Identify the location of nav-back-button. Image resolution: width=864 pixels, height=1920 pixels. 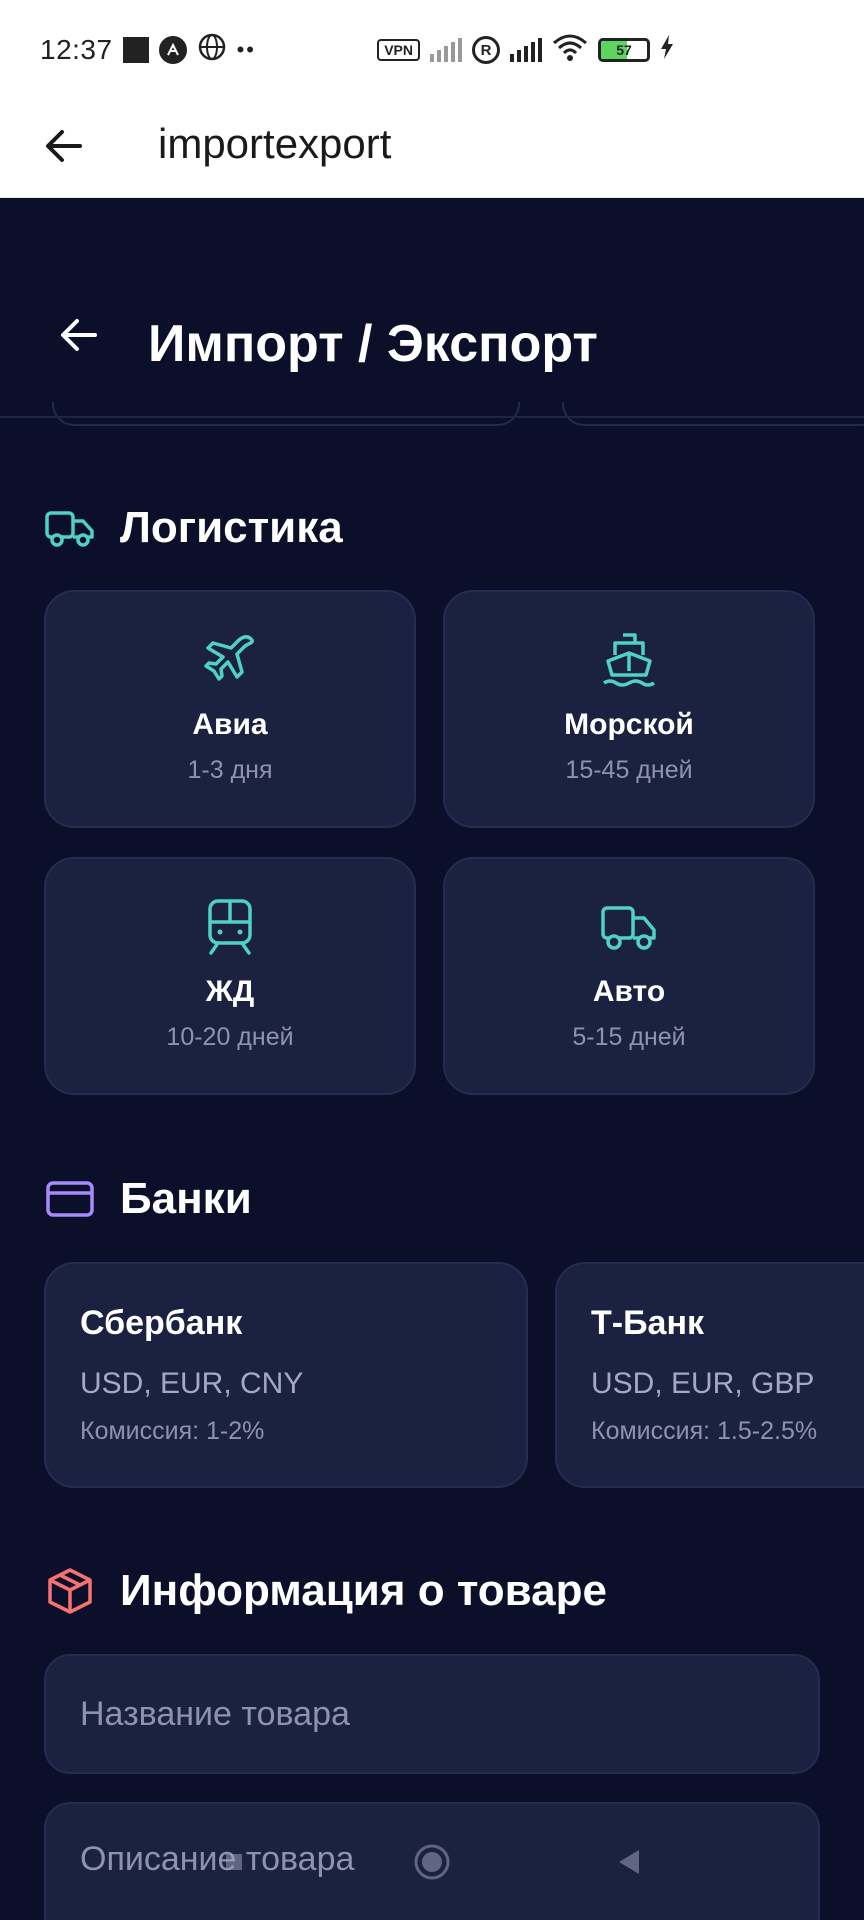
(630, 1862).